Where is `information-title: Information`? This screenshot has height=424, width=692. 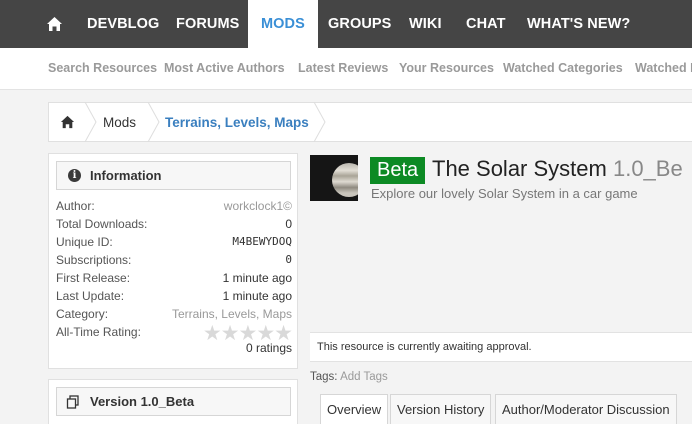 information-title: Information is located at coordinates (126, 175).